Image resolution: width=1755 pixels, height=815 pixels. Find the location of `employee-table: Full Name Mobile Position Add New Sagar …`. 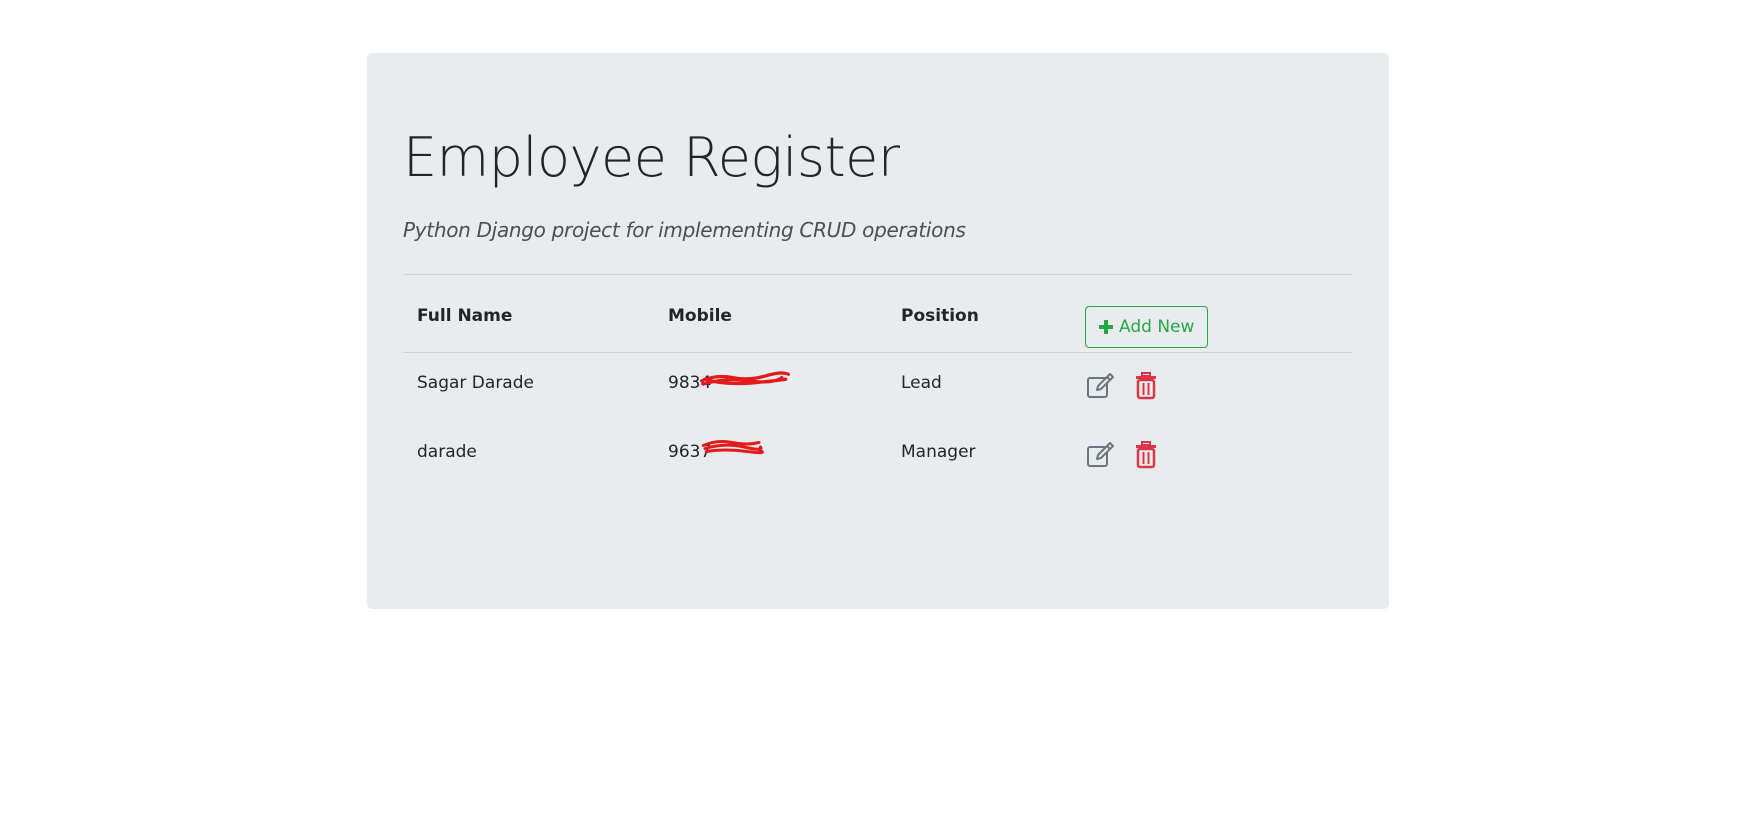

employee-table: Full Name Mobile Position Add New Sagar … is located at coordinates (877, 395).